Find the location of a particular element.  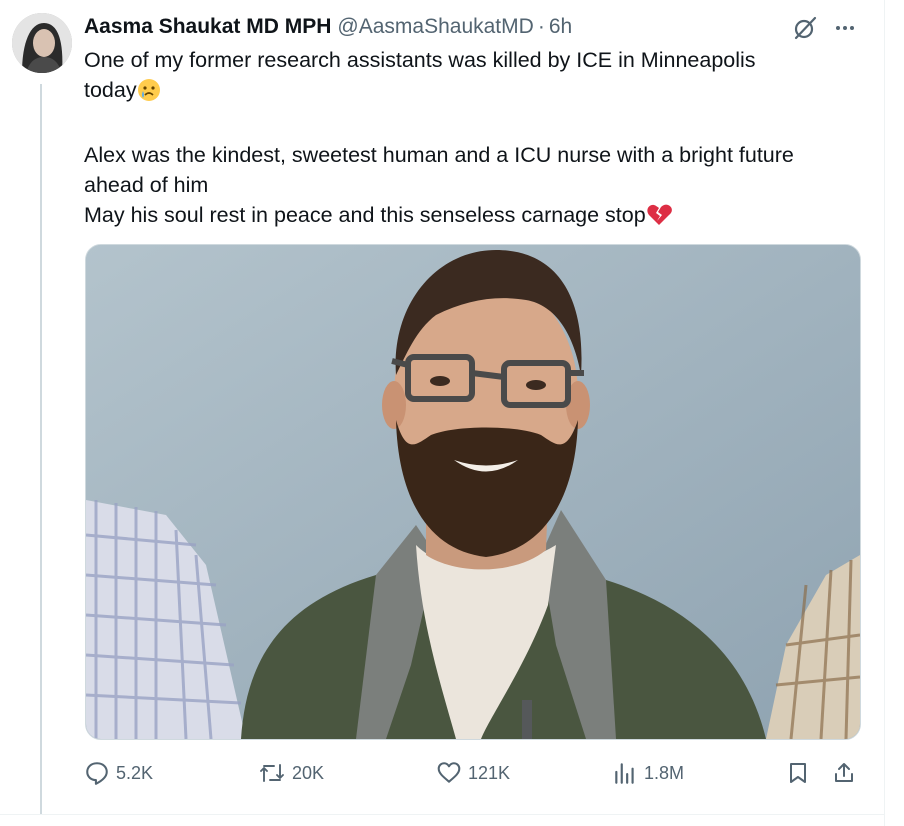

grok-button is located at coordinates (805, 28).